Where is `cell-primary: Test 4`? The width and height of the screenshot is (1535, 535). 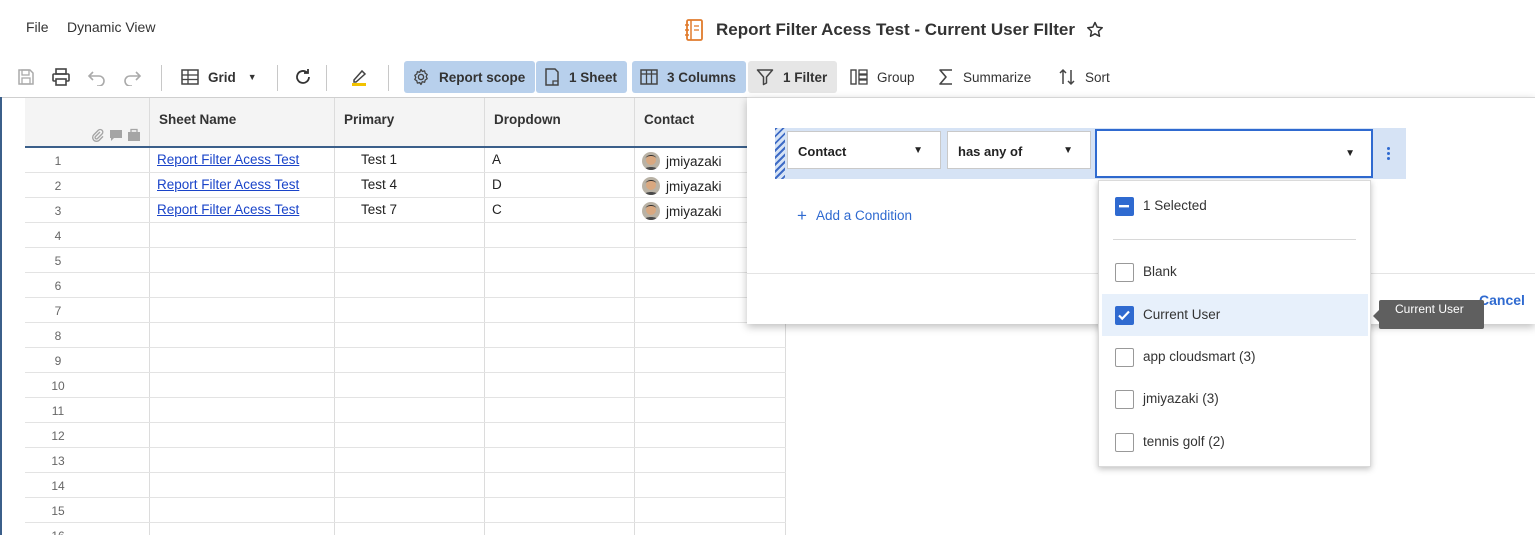
cell-primary: Test 4 is located at coordinates (410, 185).